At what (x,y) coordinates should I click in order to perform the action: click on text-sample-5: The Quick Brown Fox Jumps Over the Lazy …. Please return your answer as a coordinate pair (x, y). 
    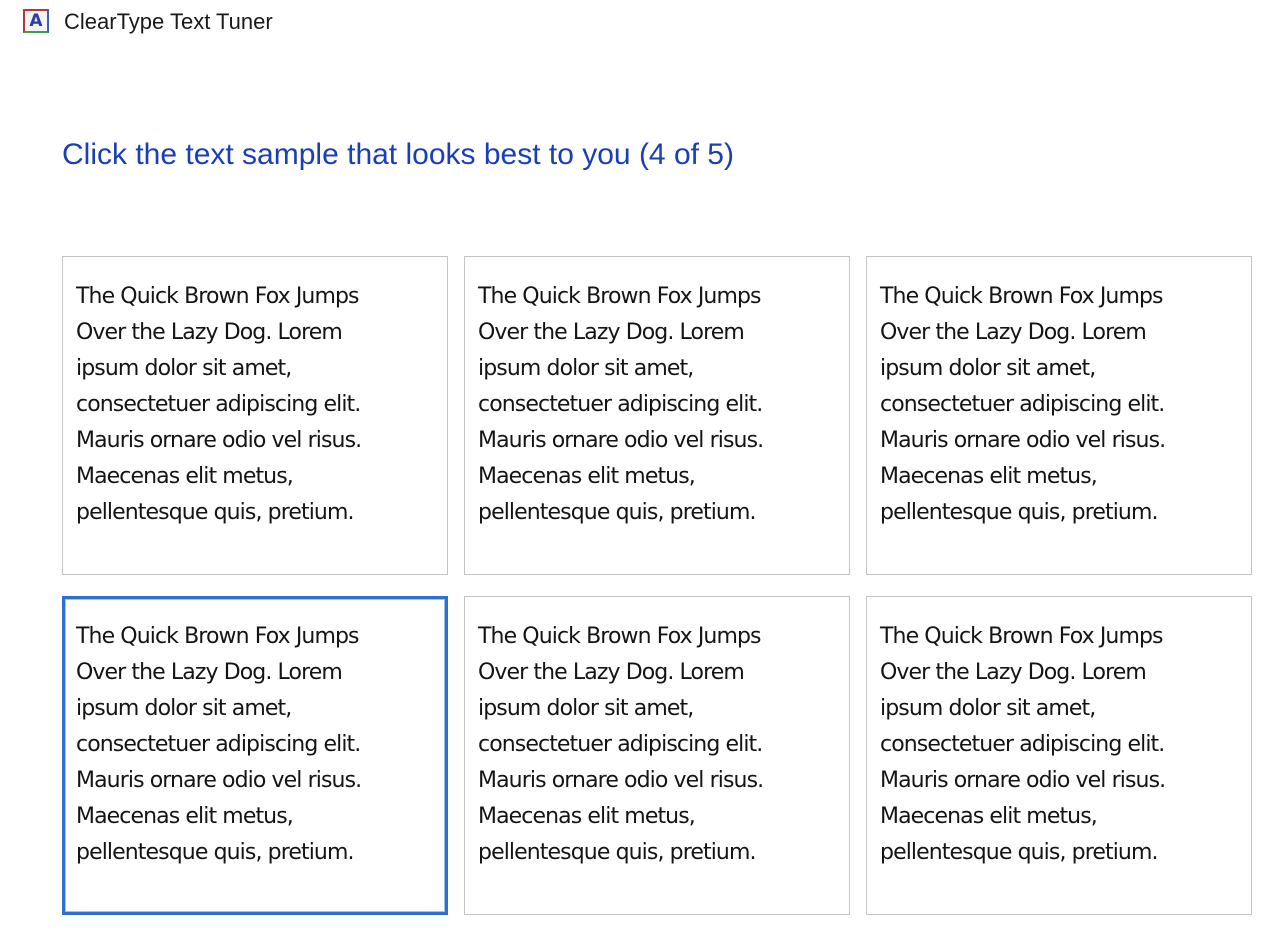
    Looking at the image, I should click on (657, 755).